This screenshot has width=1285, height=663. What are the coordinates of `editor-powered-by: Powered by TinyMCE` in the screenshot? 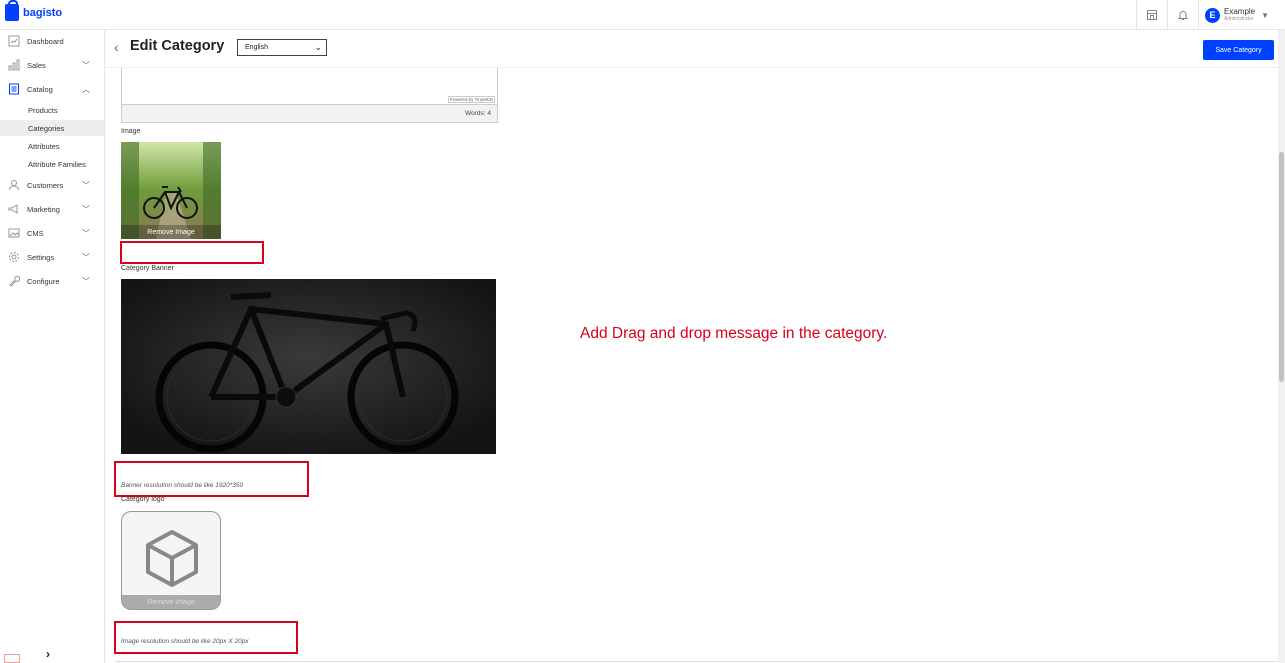 It's located at (471, 99).